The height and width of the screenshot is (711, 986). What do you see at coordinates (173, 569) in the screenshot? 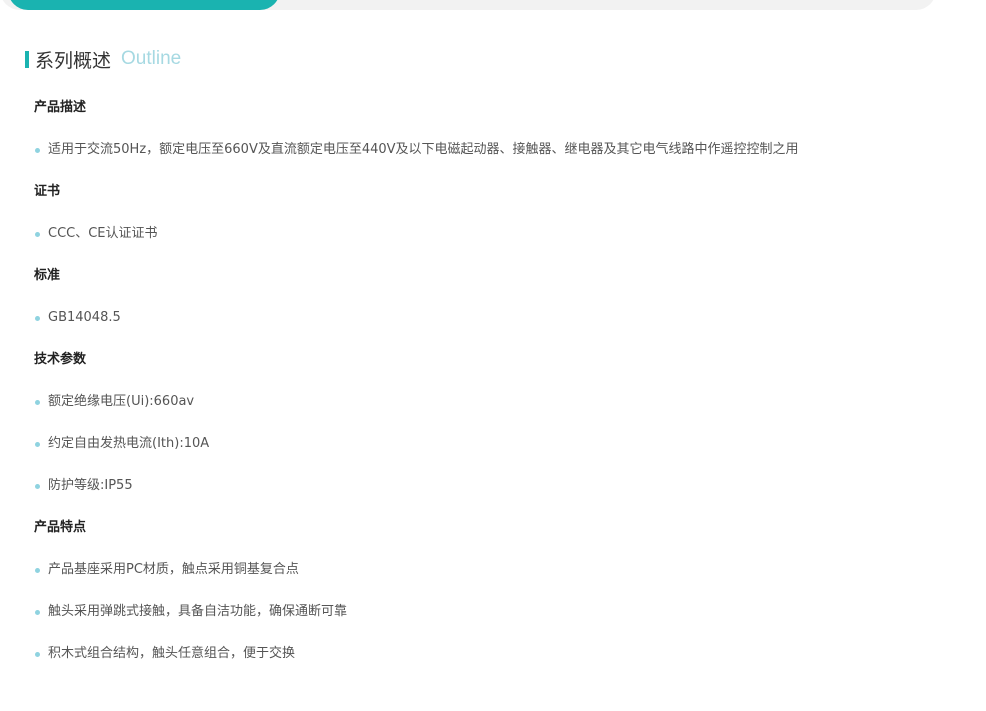
I see `list-item-text: 产品基座采用PC材质，触点采用铜基复合点` at bounding box center [173, 569].